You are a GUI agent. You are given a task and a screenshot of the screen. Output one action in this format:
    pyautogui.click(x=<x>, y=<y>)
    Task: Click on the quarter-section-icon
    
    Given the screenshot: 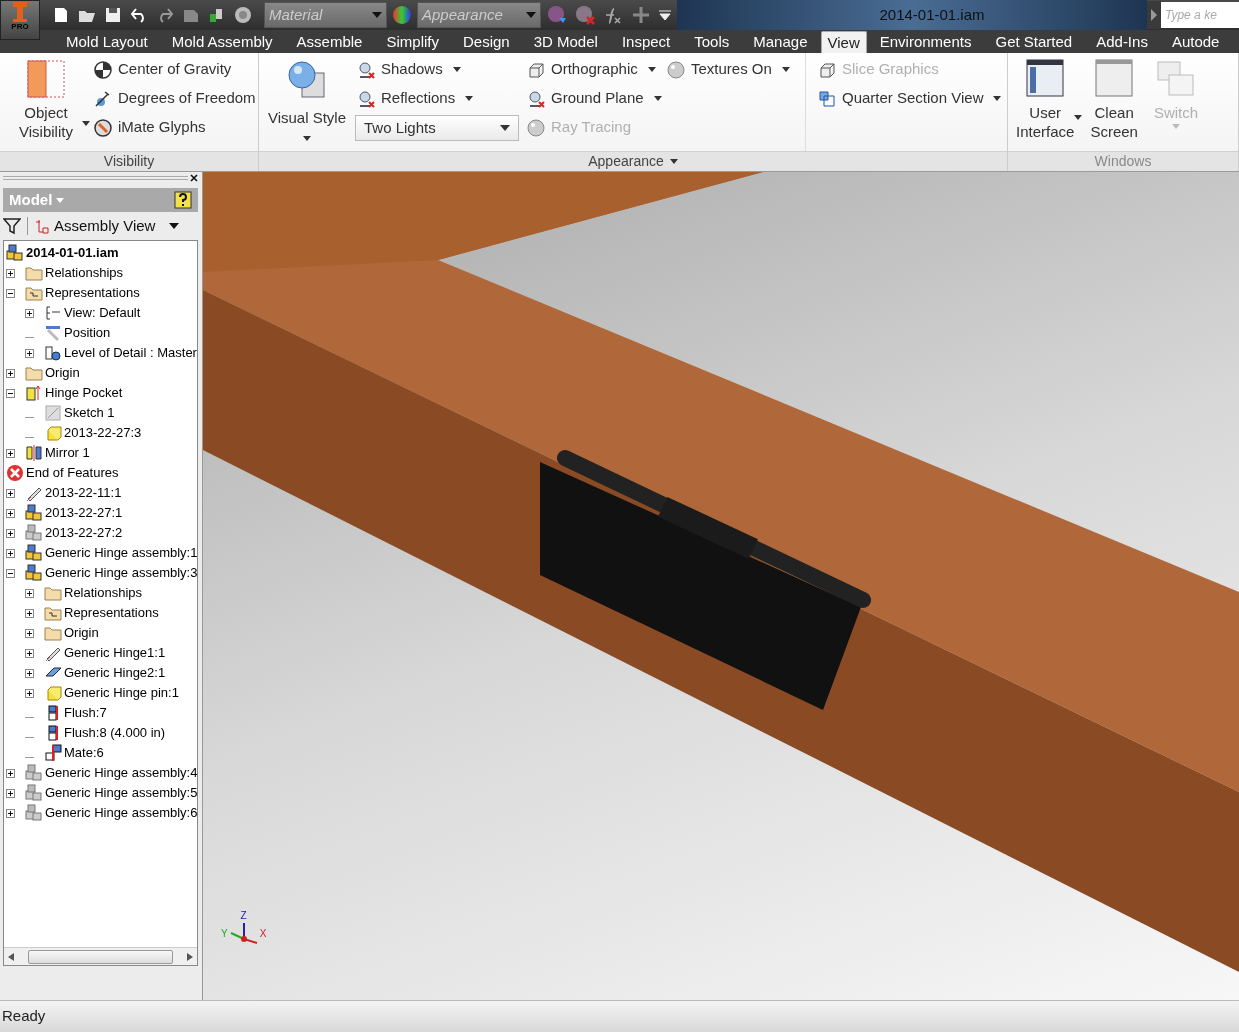 What is the action you would take?
    pyautogui.click(x=827, y=98)
    